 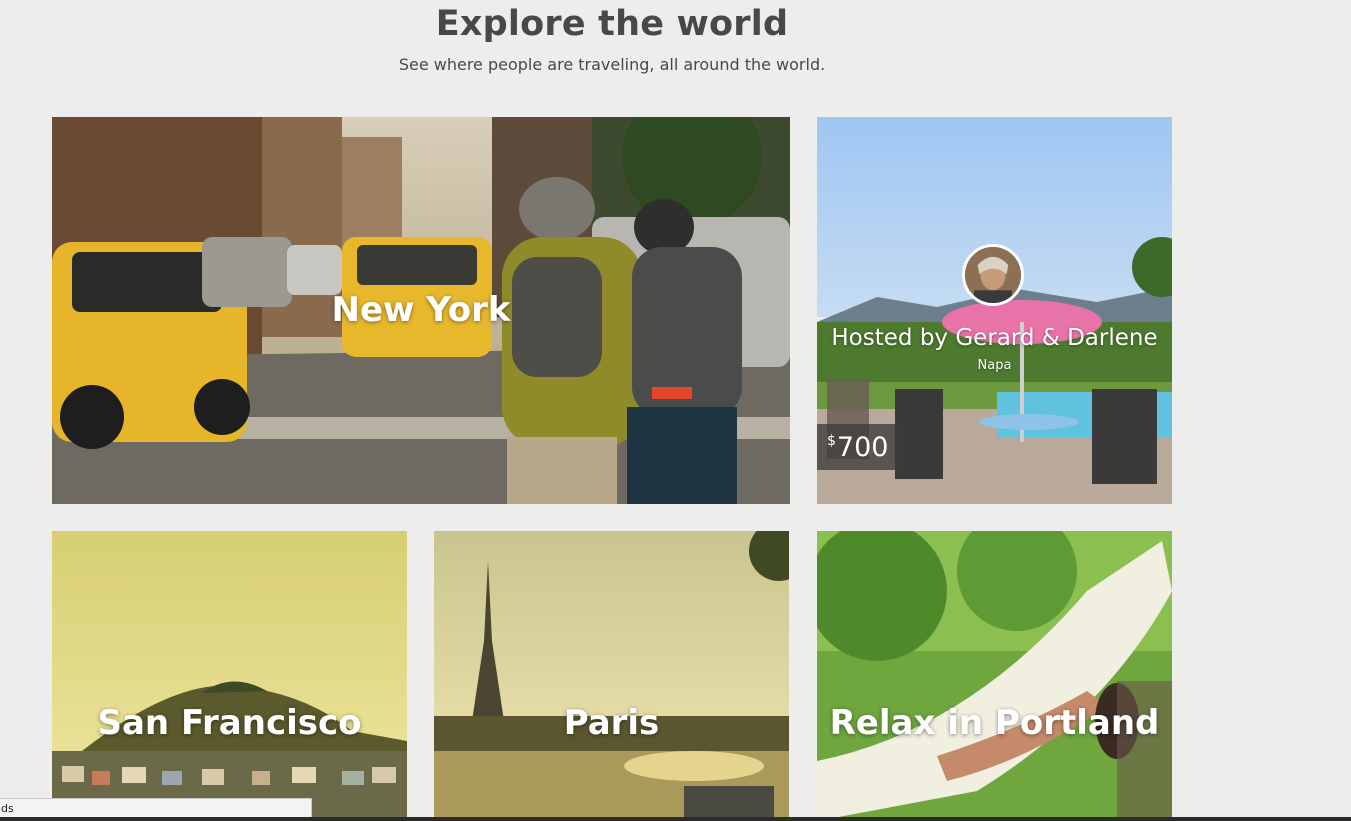 I want to click on card-title-new-york: New York, so click(x=421, y=310).